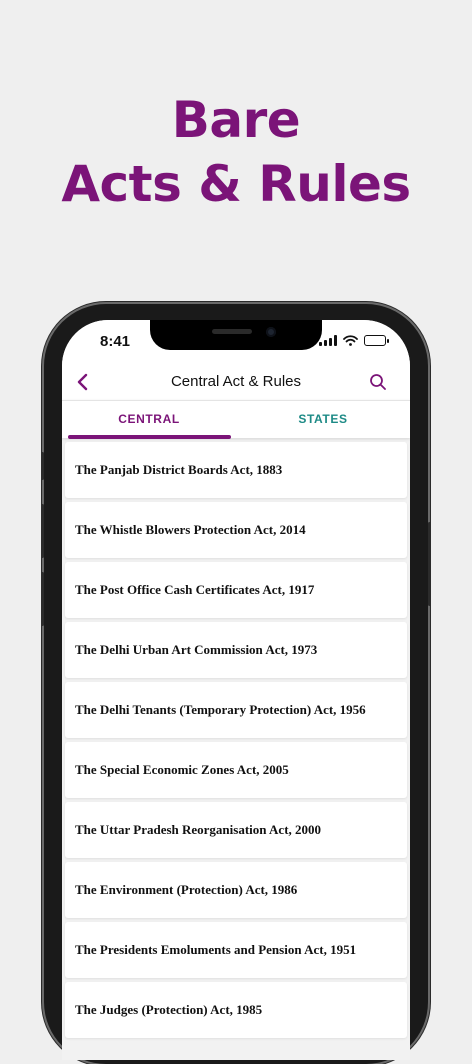 This screenshot has width=472, height=1064. Describe the element at coordinates (236, 650) in the screenshot. I see `list-item: The Delhi Urban Art Commission Act, 1973` at that location.